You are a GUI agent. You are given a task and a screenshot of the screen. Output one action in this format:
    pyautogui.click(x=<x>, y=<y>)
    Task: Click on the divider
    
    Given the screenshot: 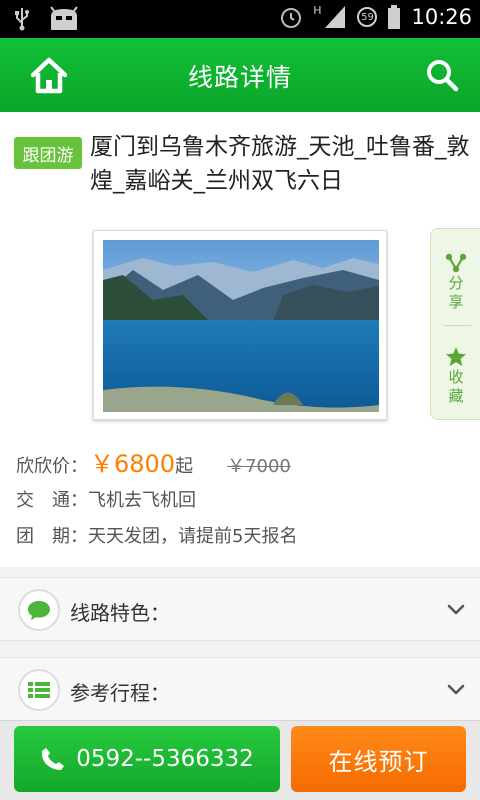 What is the action you would take?
    pyautogui.click(x=457, y=325)
    